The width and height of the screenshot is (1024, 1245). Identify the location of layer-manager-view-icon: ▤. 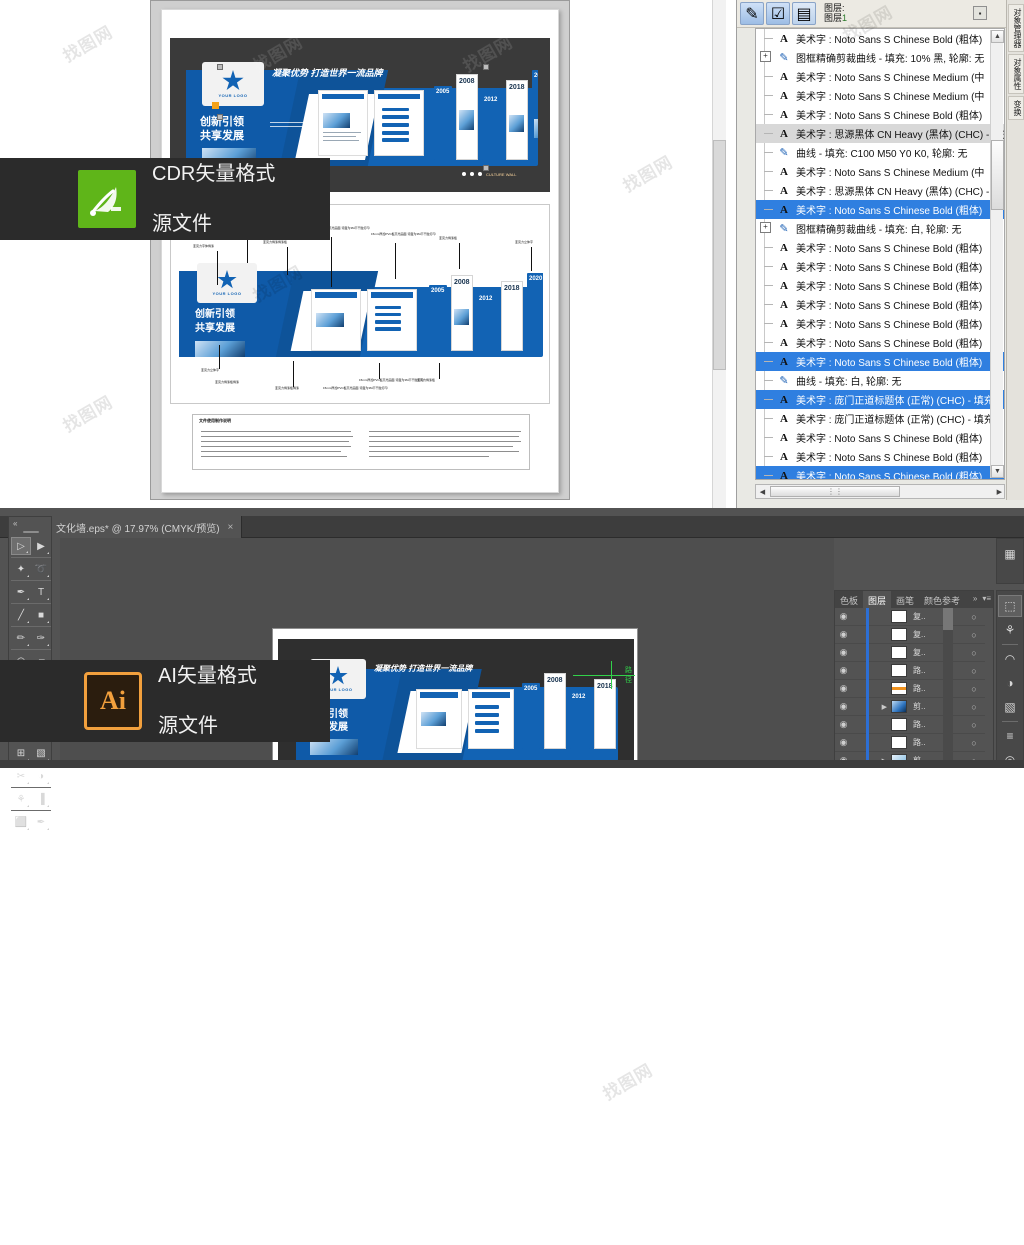
(804, 13).